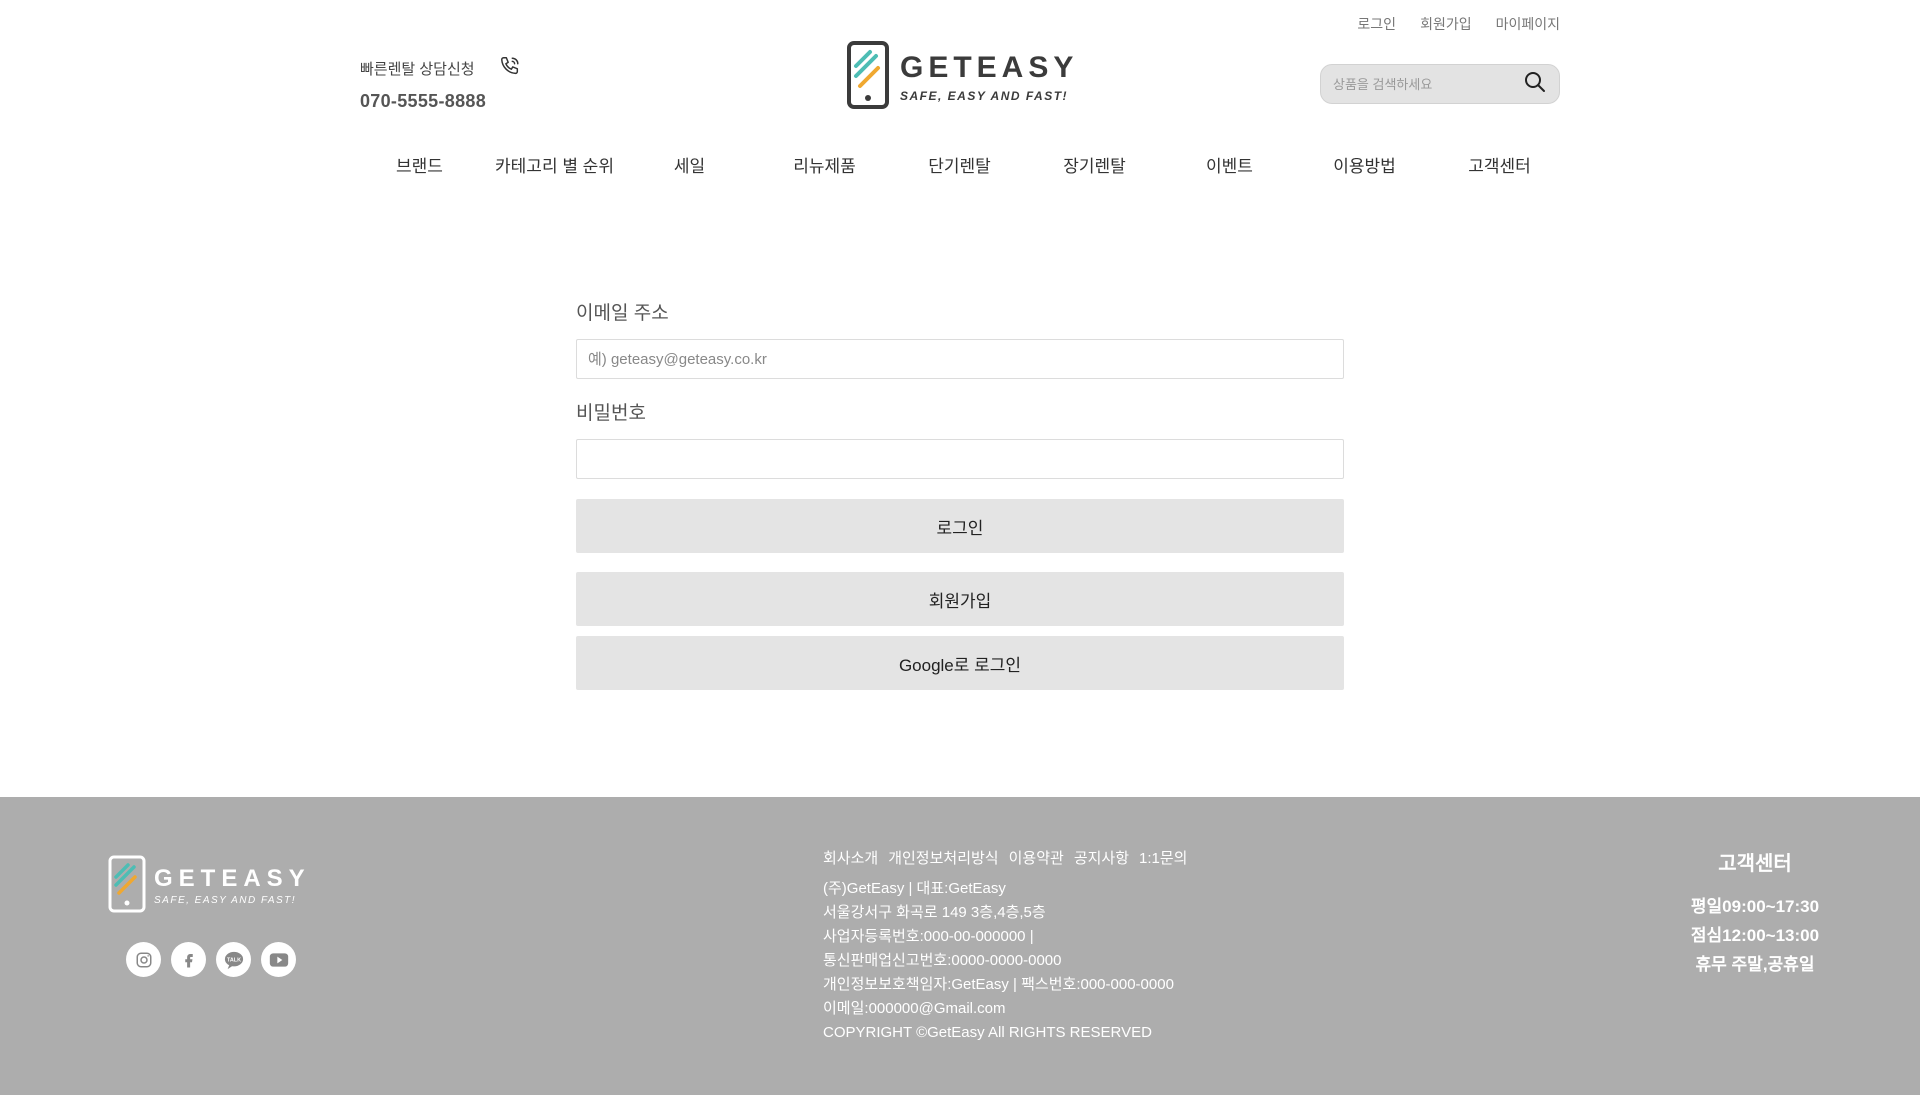 This screenshot has height=1095, width=1920. What do you see at coordinates (928, 936) in the screenshot?
I see `business-number-line: 사업자등록번호:000-00-000000 |` at bounding box center [928, 936].